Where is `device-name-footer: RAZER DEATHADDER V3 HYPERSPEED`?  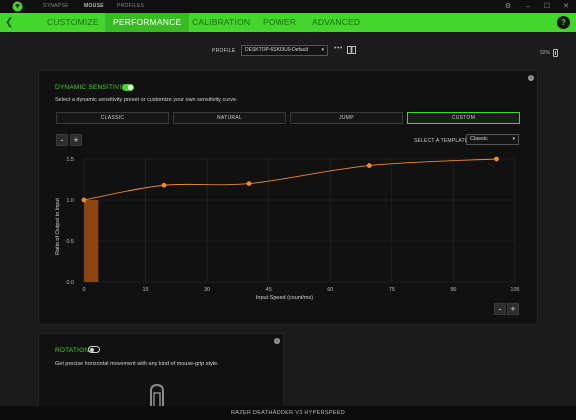
device-name-footer: RAZER DEATHADDER V3 HYPERSPEED is located at coordinates (288, 413).